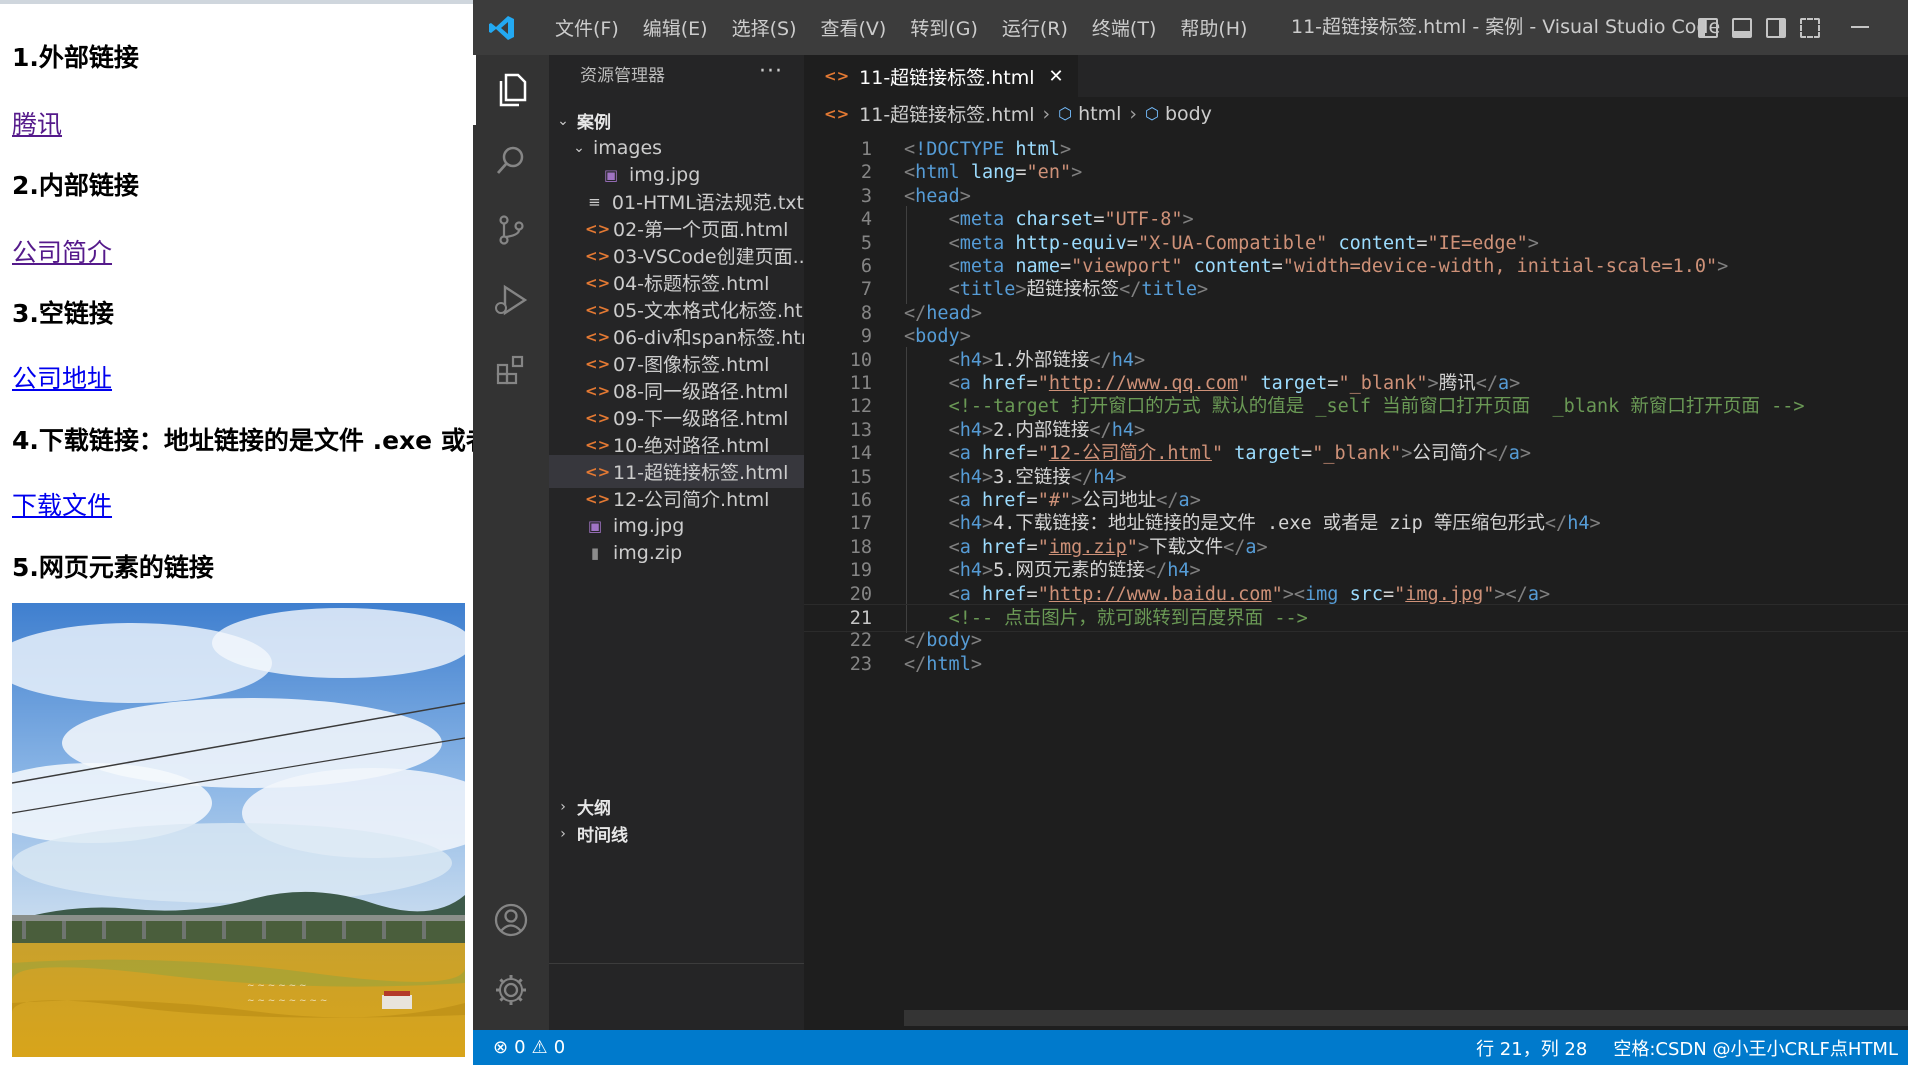 This screenshot has height=1065, width=1908. Describe the element at coordinates (1056, 76) in the screenshot. I see `close-icon: ✕` at that location.